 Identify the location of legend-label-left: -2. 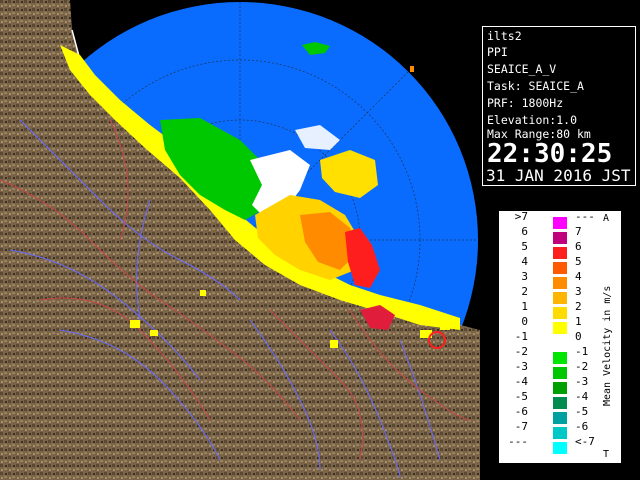
(521, 351).